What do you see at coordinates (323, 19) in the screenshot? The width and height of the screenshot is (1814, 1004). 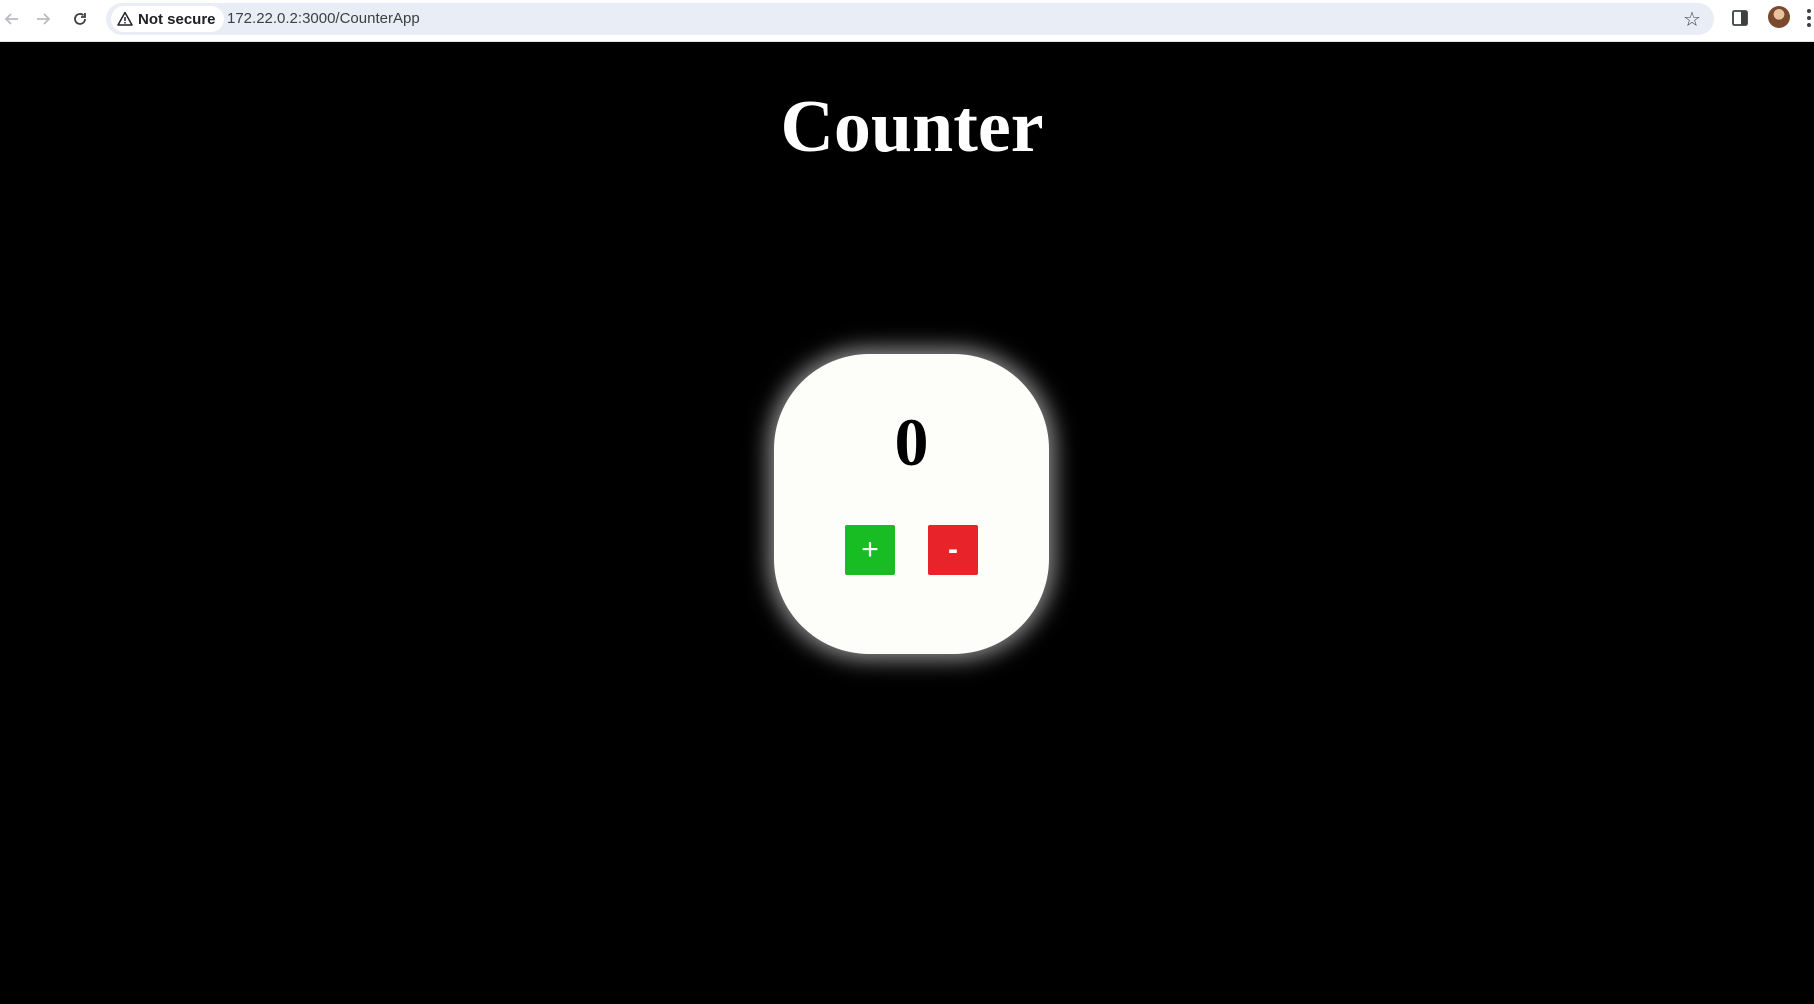 I see `url-text: 172.22.0.2:3000/CounterApp` at bounding box center [323, 19].